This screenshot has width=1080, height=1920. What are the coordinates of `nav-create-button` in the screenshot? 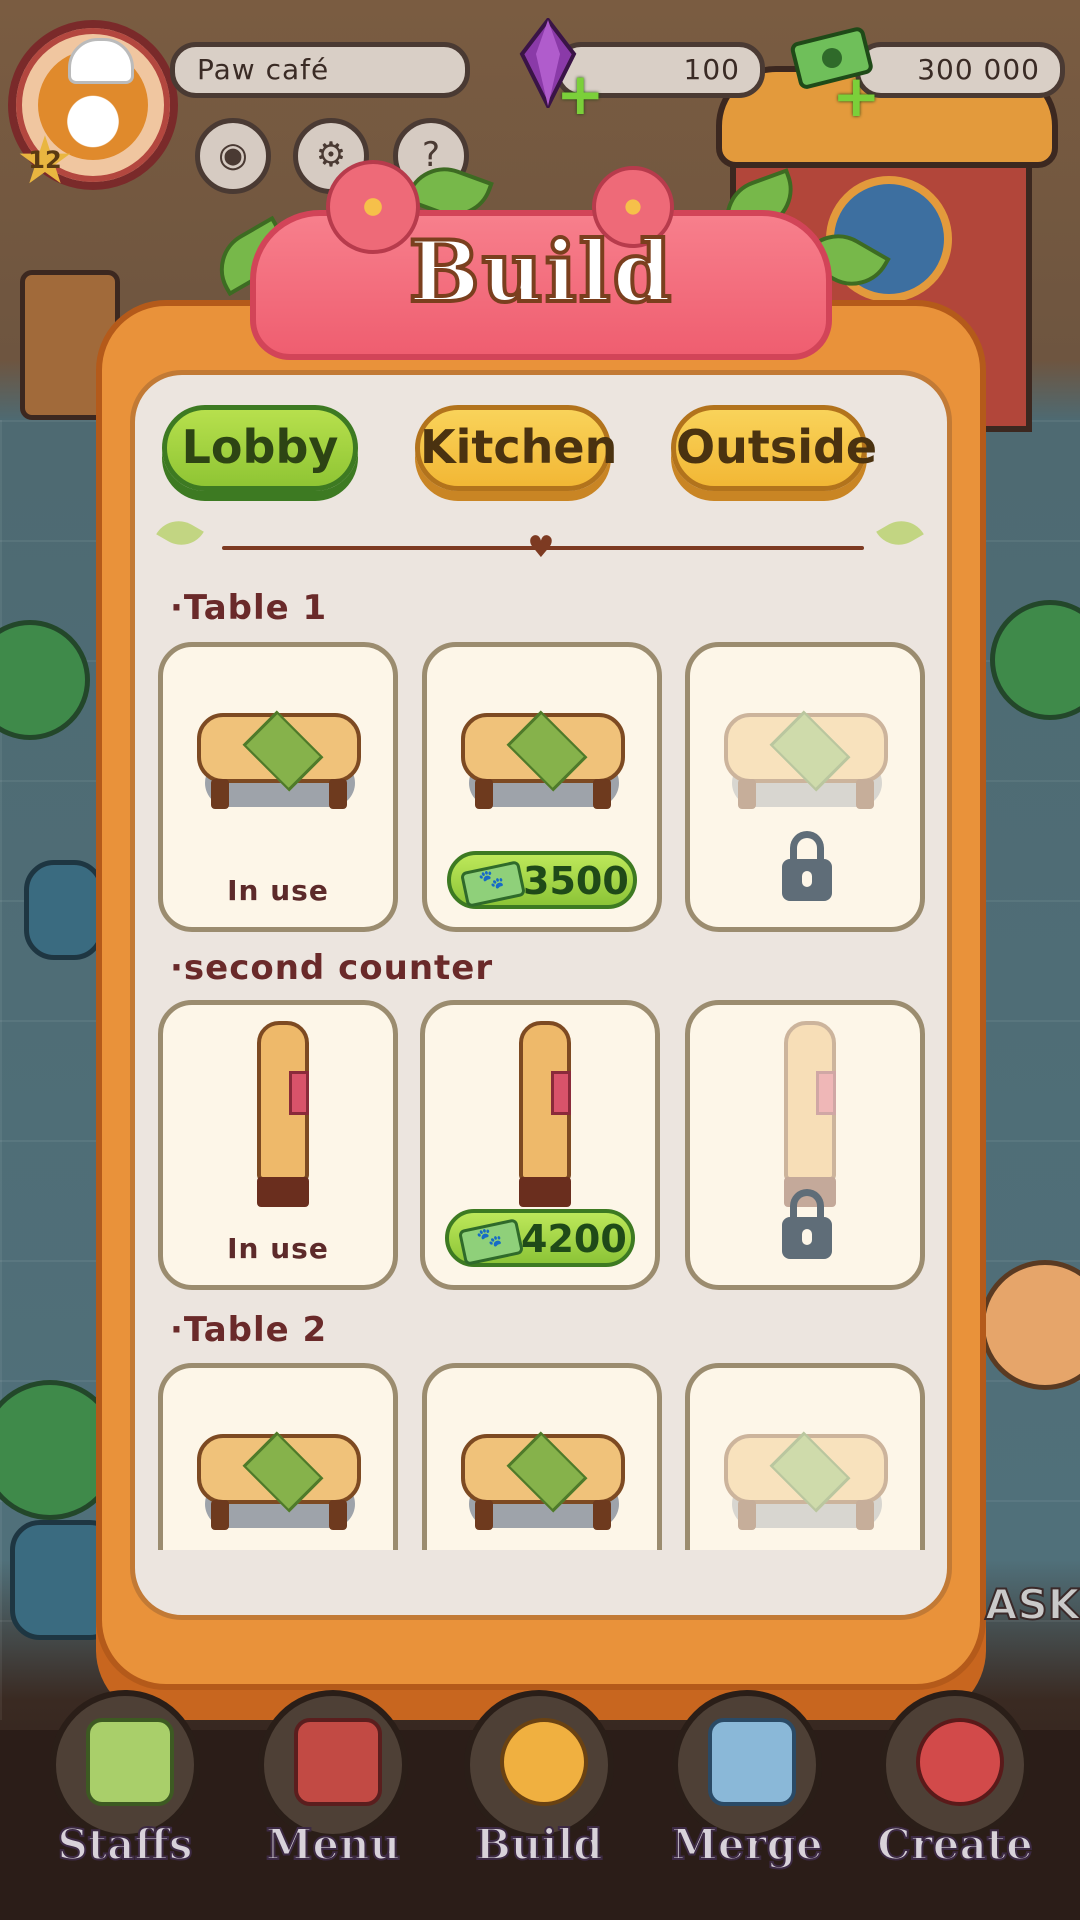 It's located at (955, 1765).